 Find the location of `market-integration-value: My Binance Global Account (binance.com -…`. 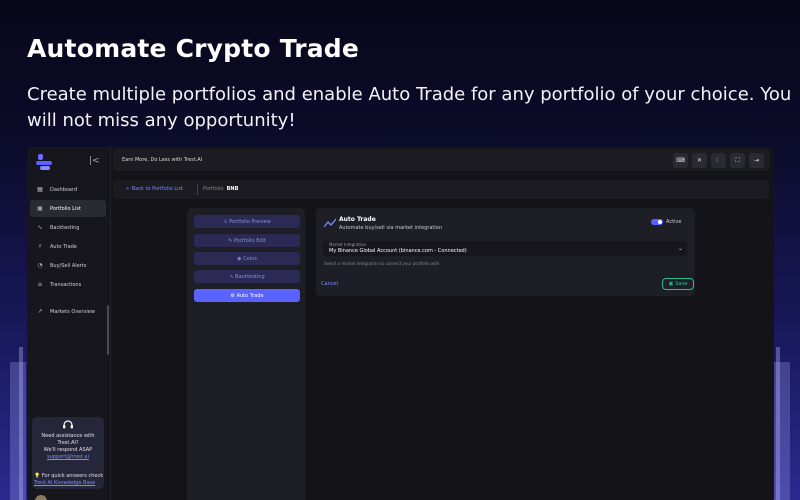

market-integration-value: My Binance Global Account (binance.com -… is located at coordinates (398, 251).